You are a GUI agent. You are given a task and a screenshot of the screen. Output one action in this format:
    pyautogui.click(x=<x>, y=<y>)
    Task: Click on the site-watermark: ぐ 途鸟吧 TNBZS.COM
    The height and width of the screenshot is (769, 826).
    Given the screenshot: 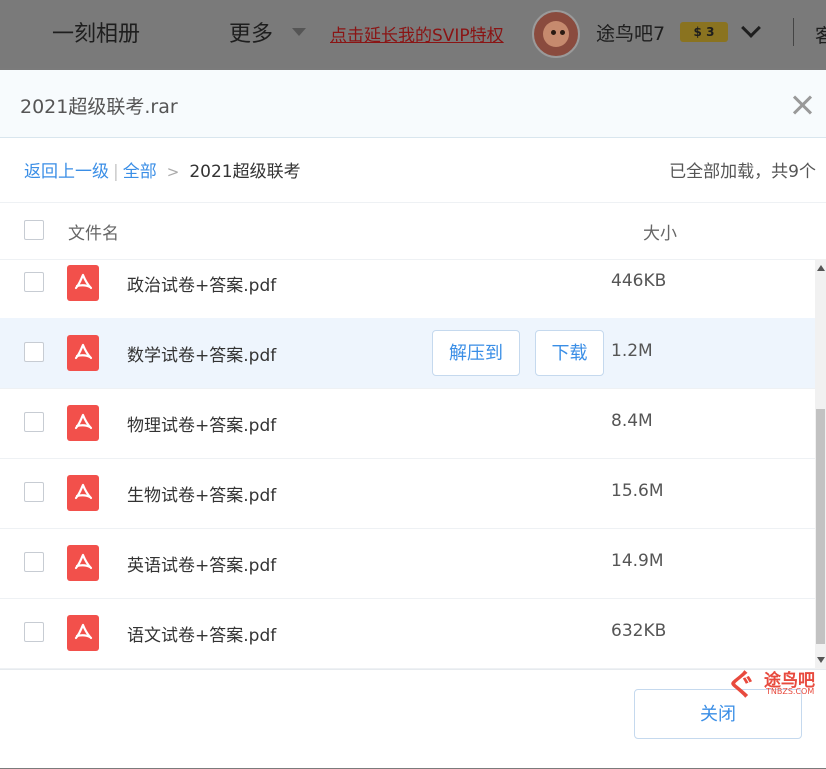 What is the action you would take?
    pyautogui.click(x=776, y=681)
    